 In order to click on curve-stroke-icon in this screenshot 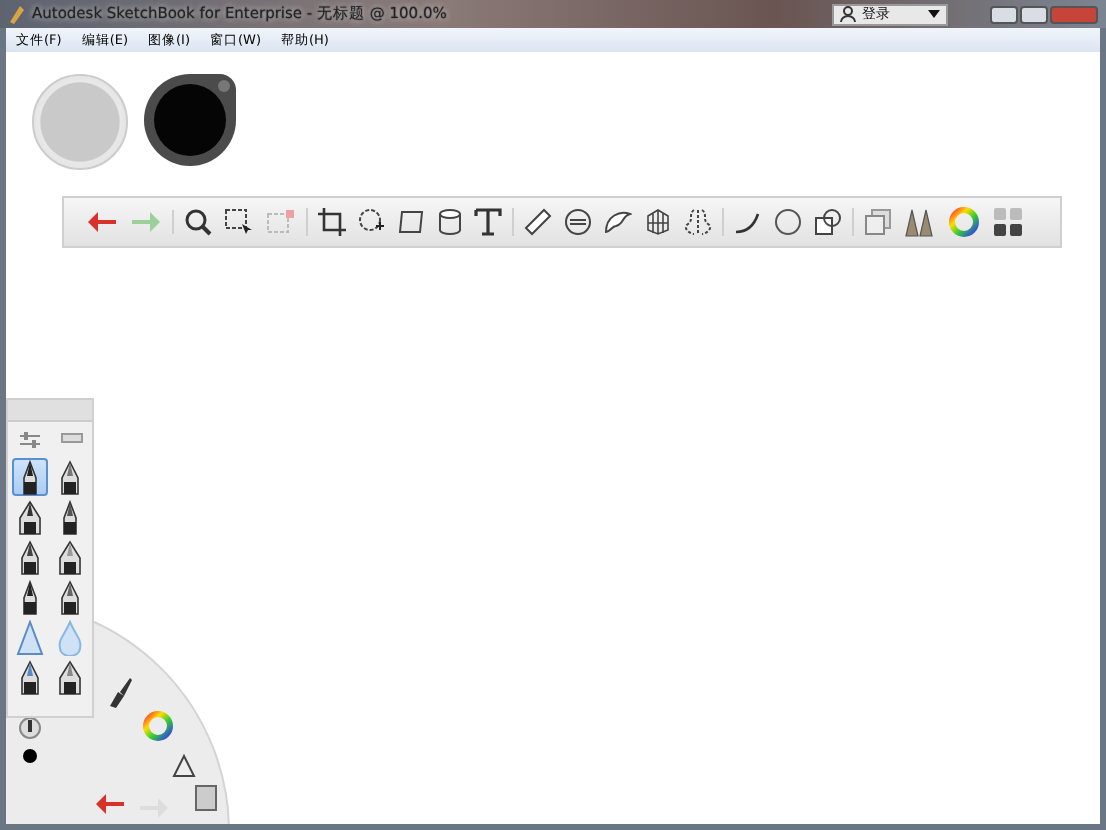, I will do `click(748, 222)`.